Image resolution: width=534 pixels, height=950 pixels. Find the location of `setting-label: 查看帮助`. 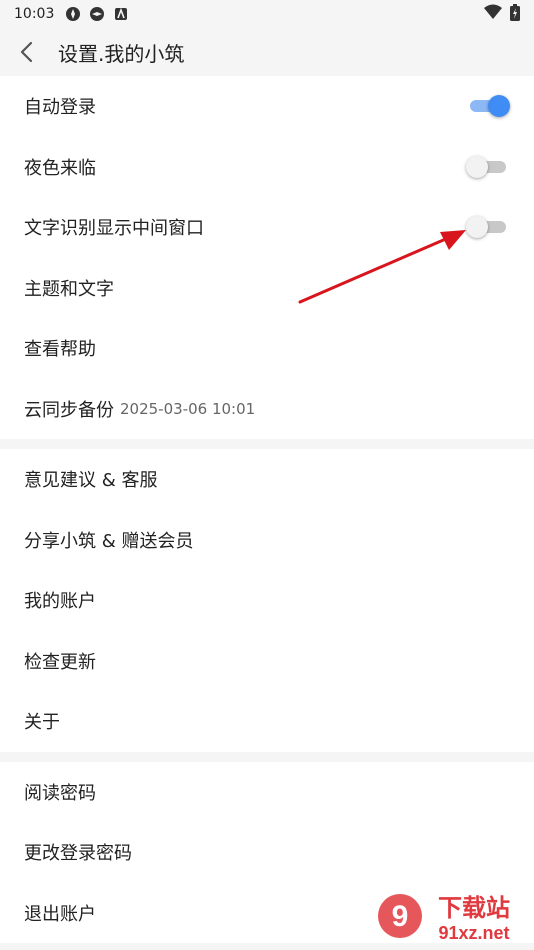

setting-label: 查看帮助 is located at coordinates (60, 350).